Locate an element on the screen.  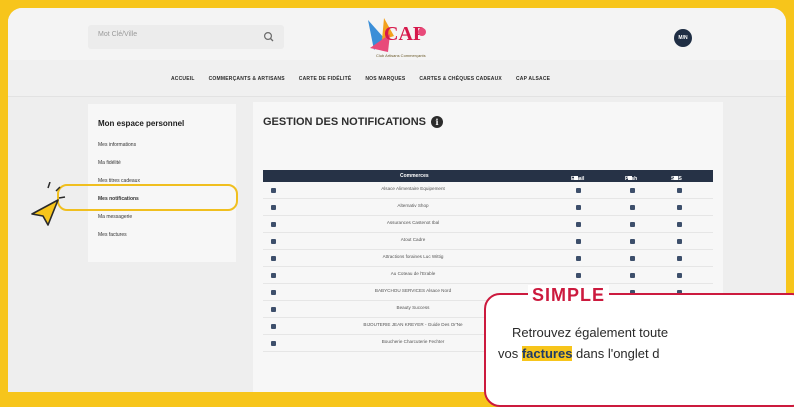
pointer-cursor-icon is located at coordinates (48, 204).